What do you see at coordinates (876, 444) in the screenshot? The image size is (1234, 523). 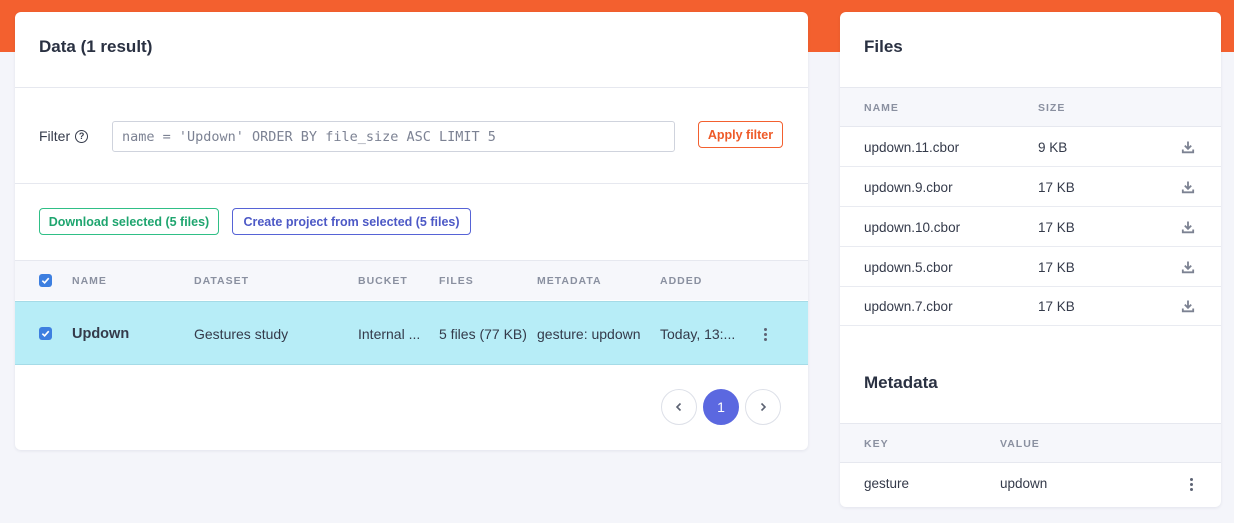 I see `column-header-key: KEY` at bounding box center [876, 444].